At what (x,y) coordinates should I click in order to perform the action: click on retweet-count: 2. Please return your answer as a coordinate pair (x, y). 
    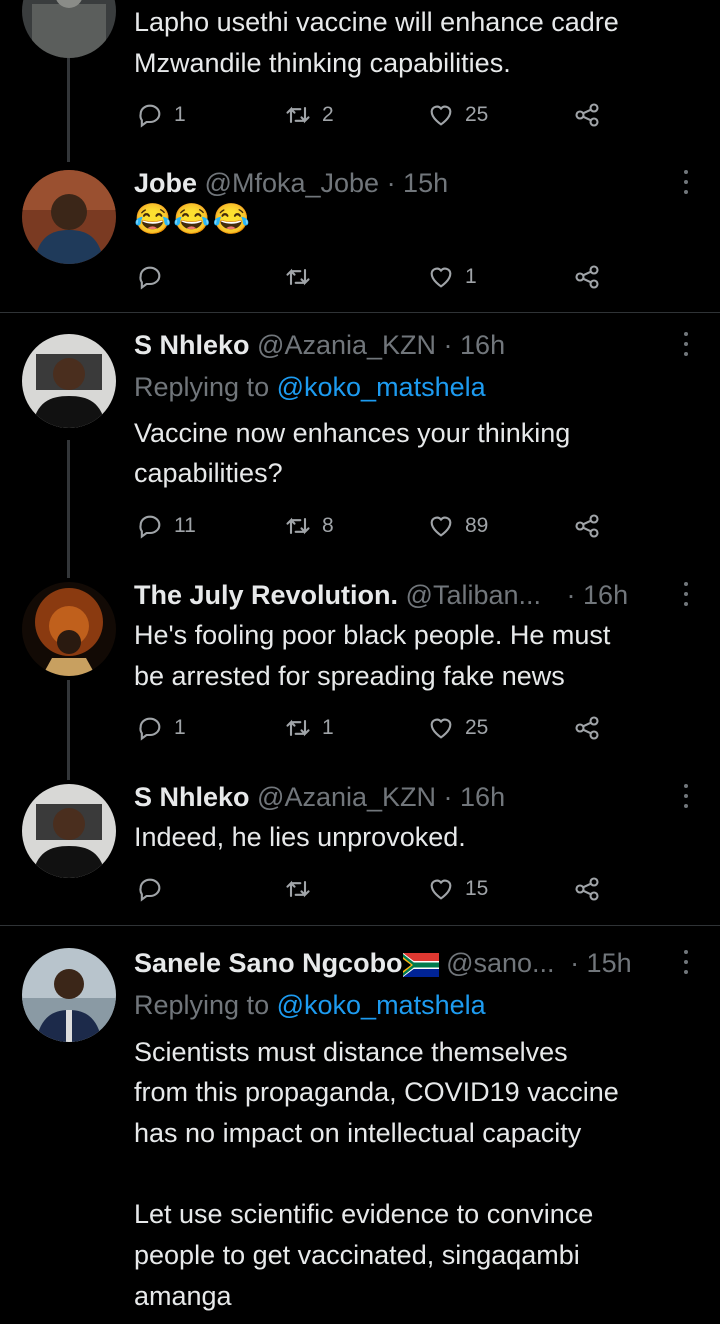
    Looking at the image, I should click on (328, 114).